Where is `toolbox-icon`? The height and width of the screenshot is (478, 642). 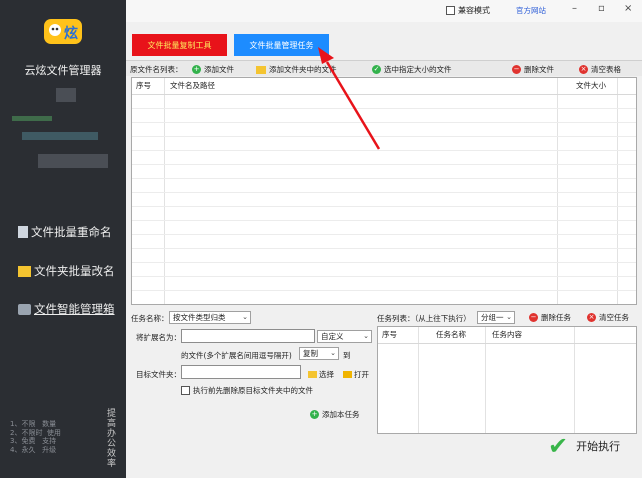 toolbox-icon is located at coordinates (24, 309).